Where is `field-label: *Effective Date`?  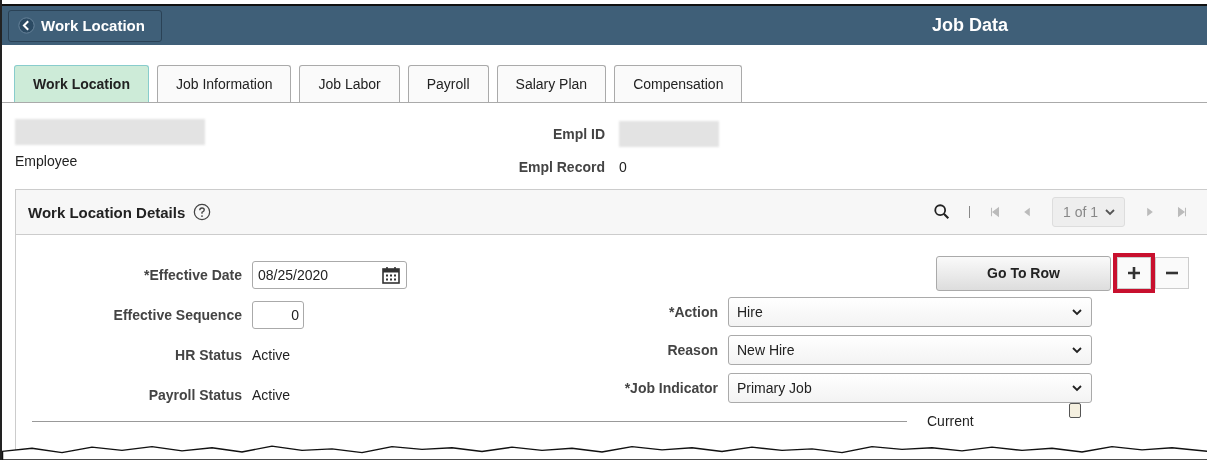 field-label: *Effective Date is located at coordinates (192, 275).